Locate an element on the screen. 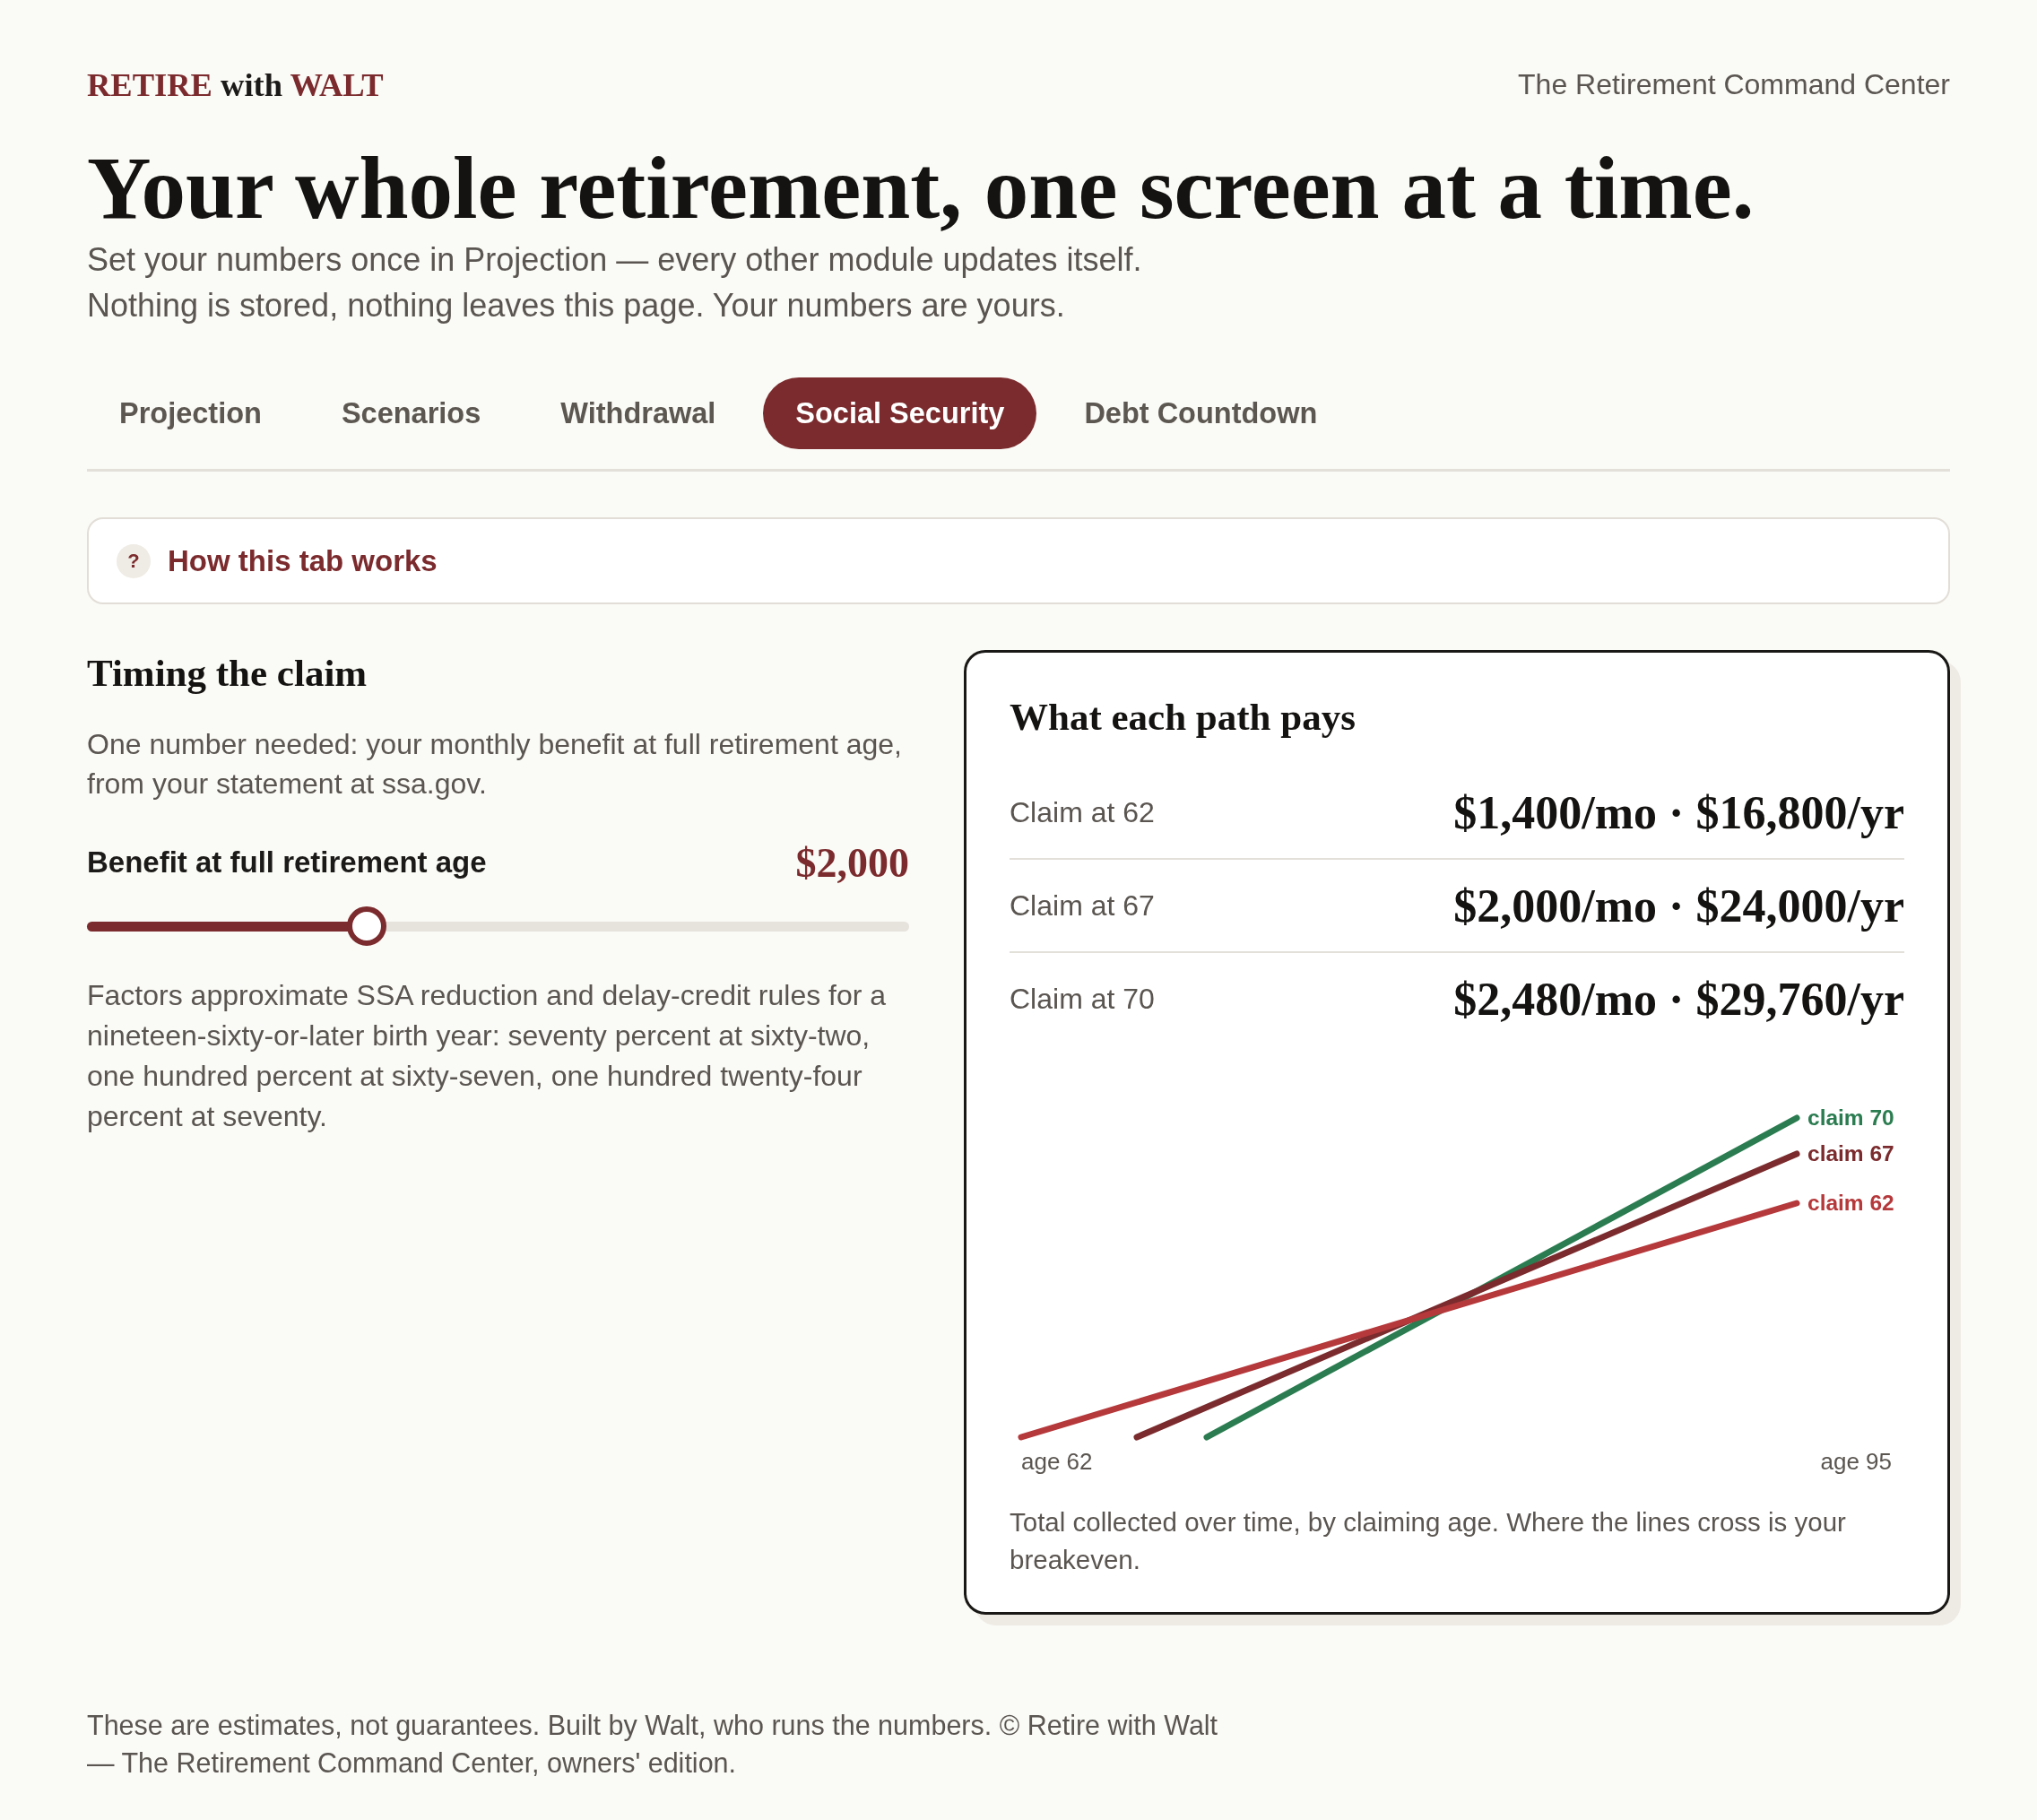 Image resolution: width=2037 pixels, height=1820 pixels. subtitle-line: Set your numbers once in Projection — every other module updates itself. is located at coordinates (615, 260).